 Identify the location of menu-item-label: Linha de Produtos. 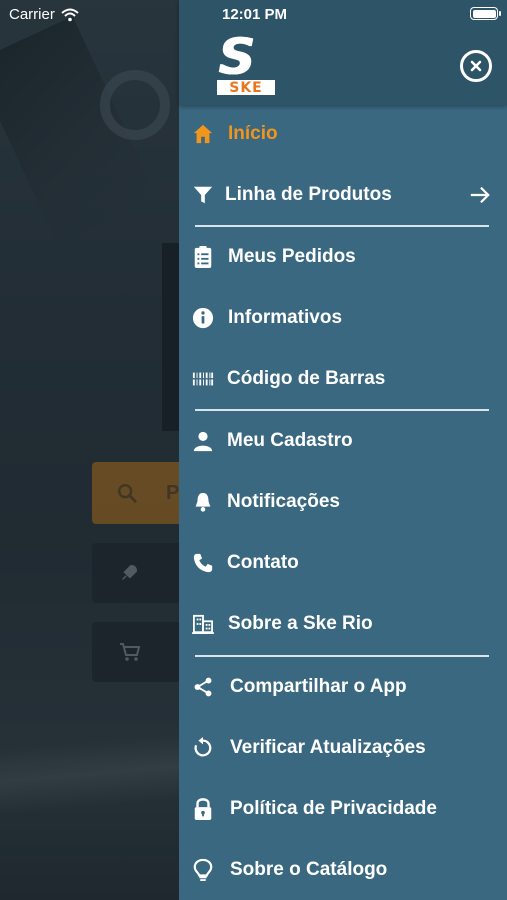
(308, 194).